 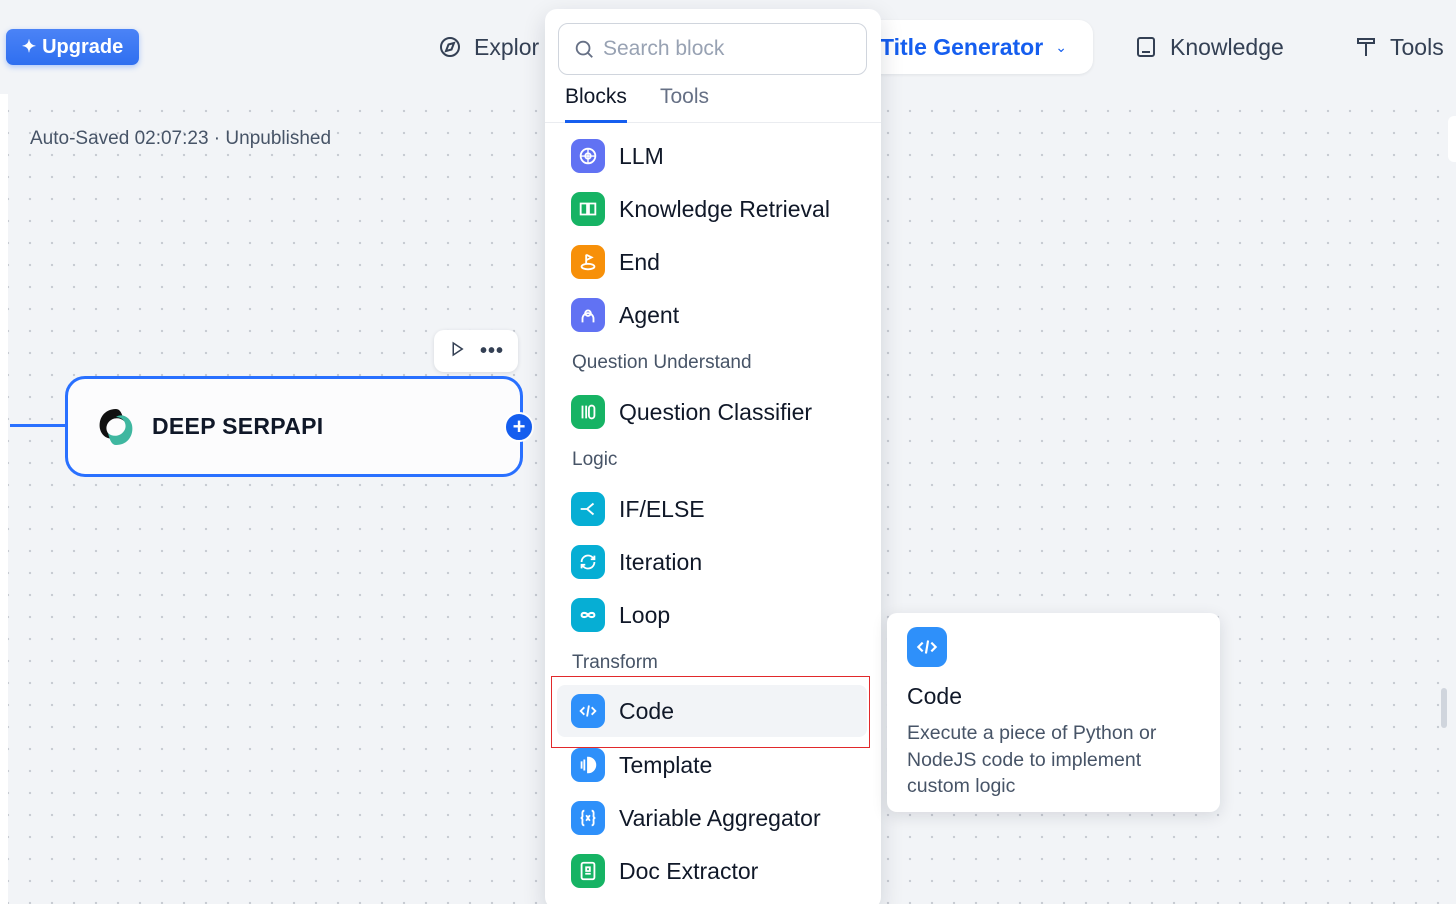 I want to click on block-item-label: End, so click(x=639, y=261).